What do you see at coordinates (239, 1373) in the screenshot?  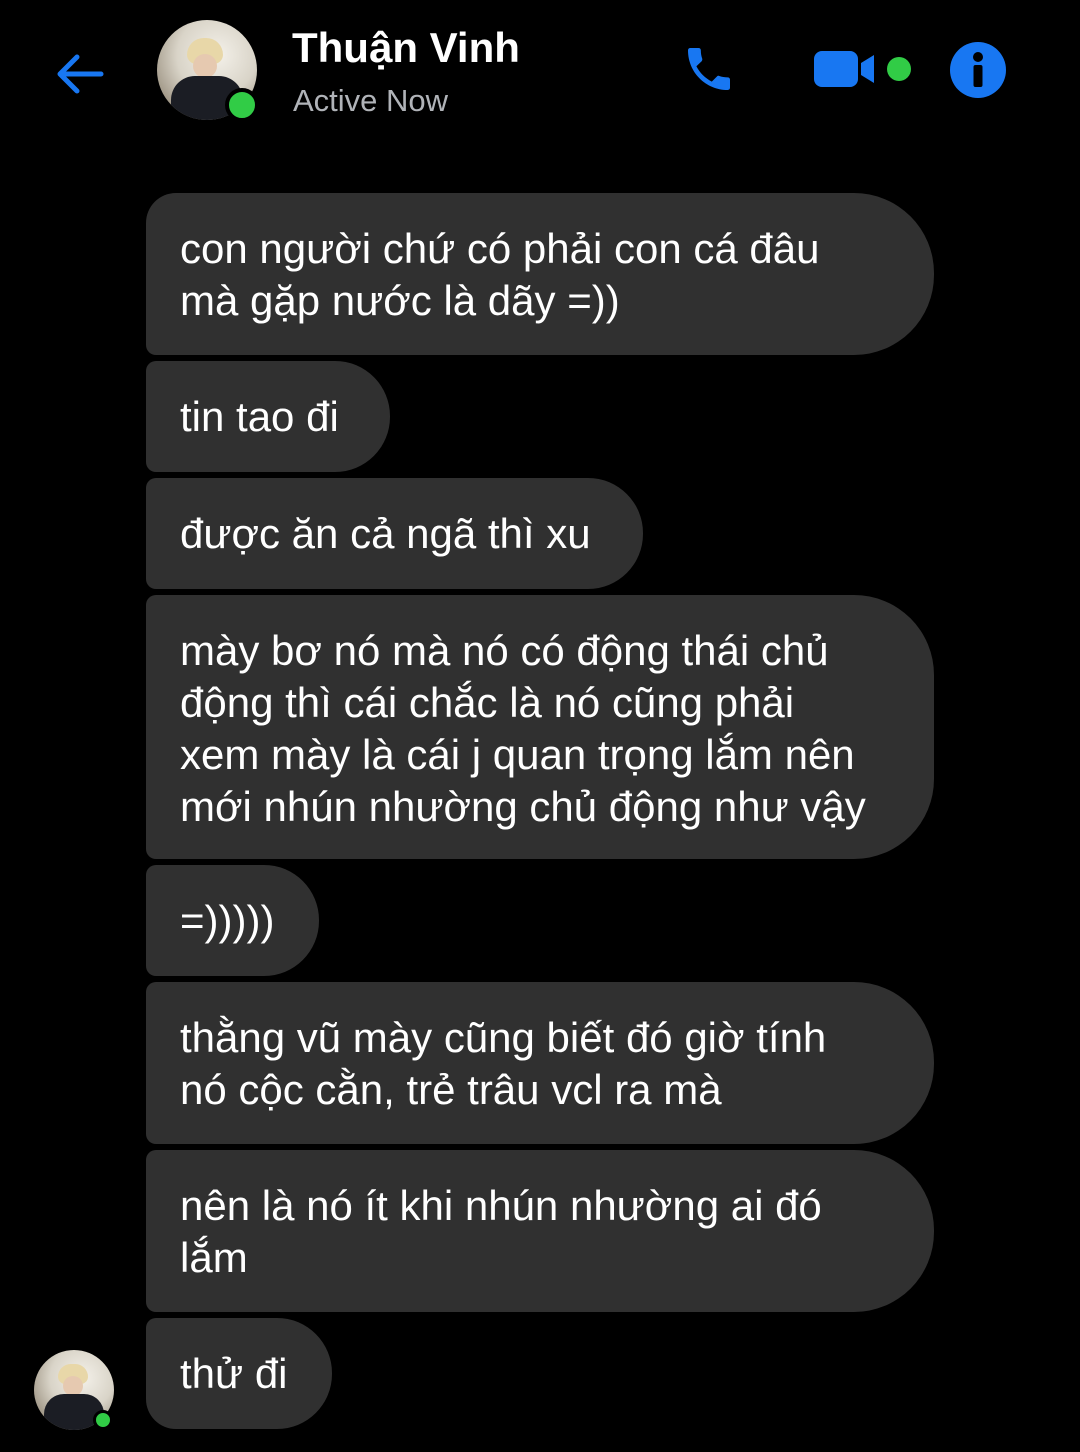 I see `message-bubble: thử đi` at bounding box center [239, 1373].